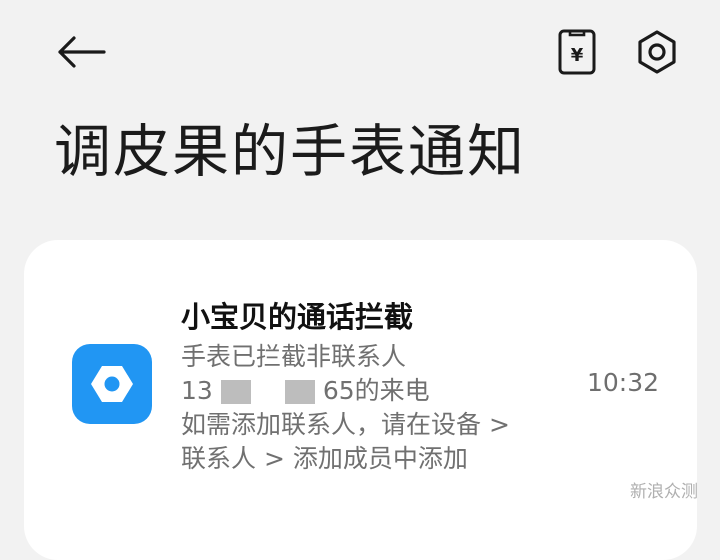 The width and height of the screenshot is (720, 560). I want to click on body-line: 手表已拦截非联系人, so click(294, 356).